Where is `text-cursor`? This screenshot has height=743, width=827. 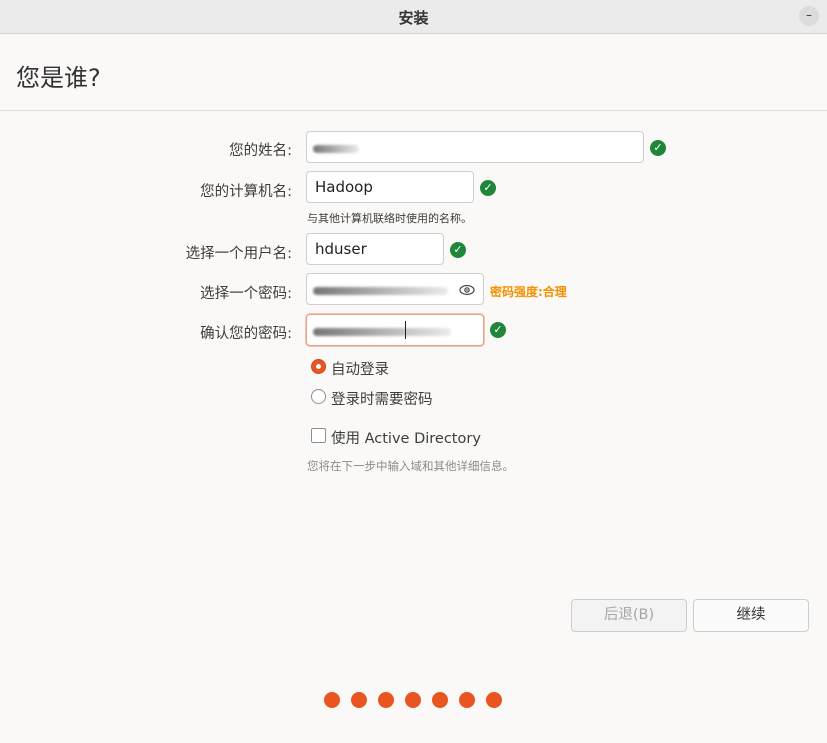 text-cursor is located at coordinates (405, 330).